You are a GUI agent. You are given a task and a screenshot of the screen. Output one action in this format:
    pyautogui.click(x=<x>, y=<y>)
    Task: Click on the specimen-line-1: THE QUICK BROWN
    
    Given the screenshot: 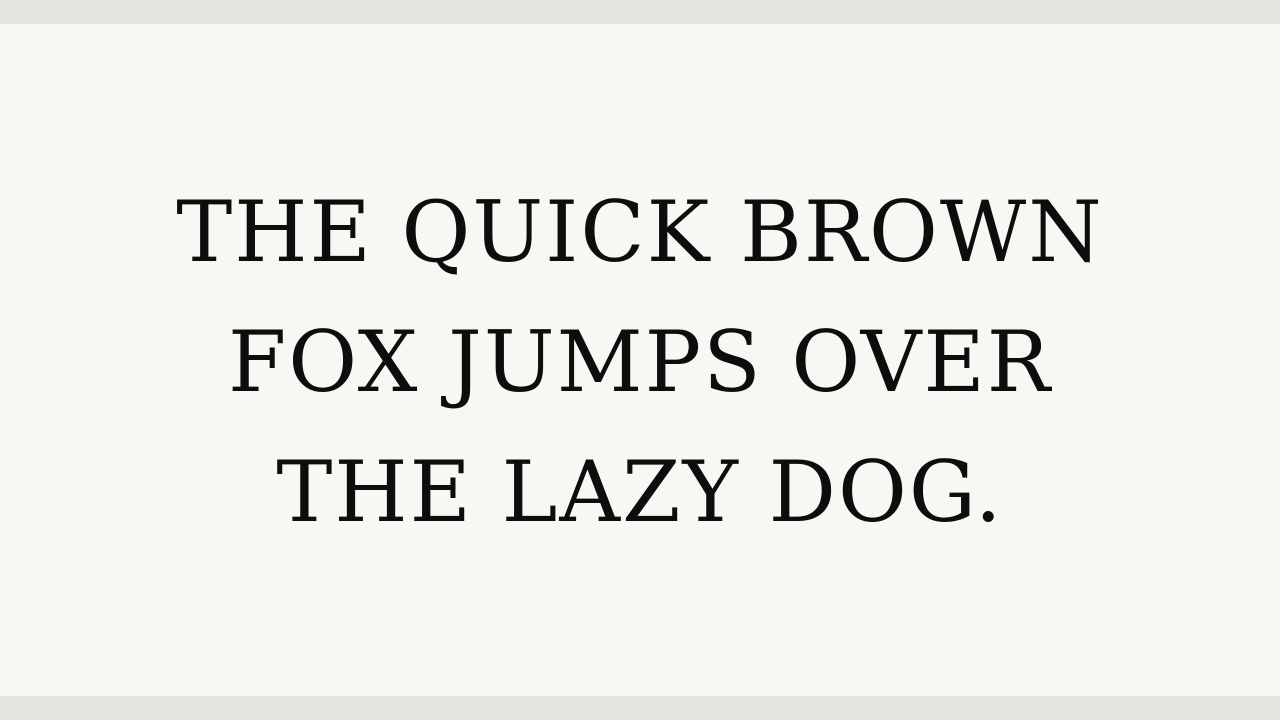 What is the action you would take?
    pyautogui.click(x=640, y=232)
    